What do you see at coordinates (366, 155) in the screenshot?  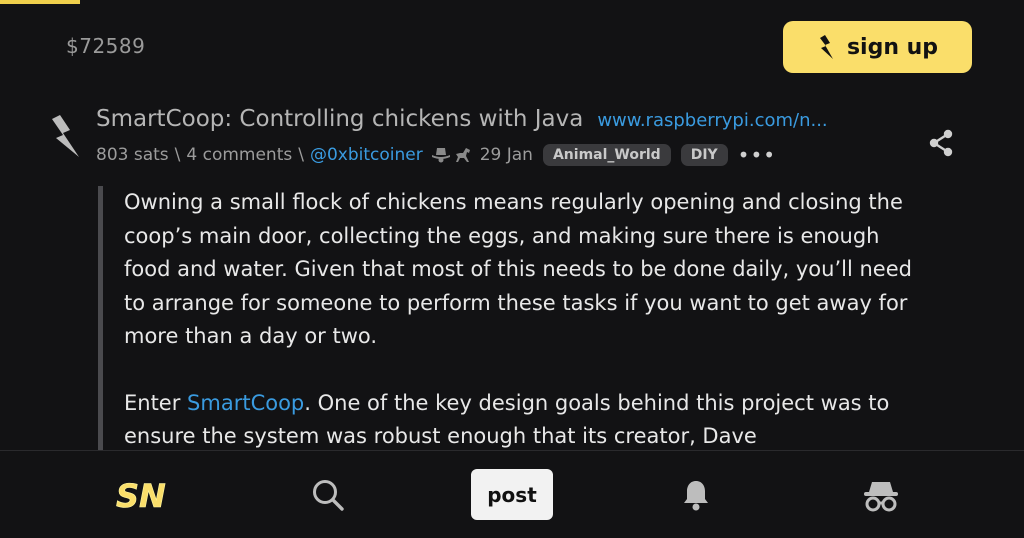 I see `item-user: @0xbitcoiner` at bounding box center [366, 155].